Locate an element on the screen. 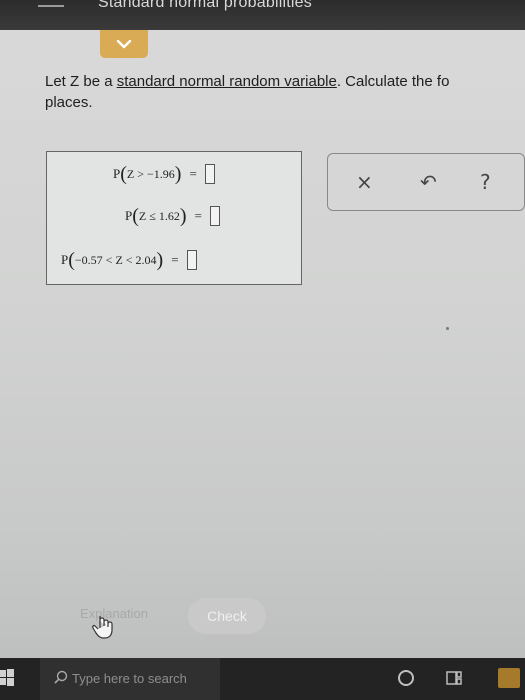  explanation-button: Explanation is located at coordinates (114, 615).